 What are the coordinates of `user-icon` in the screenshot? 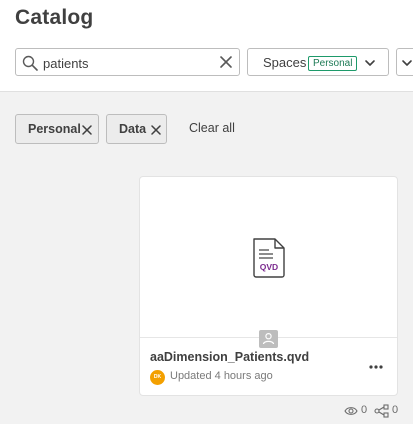 It's located at (268, 338).